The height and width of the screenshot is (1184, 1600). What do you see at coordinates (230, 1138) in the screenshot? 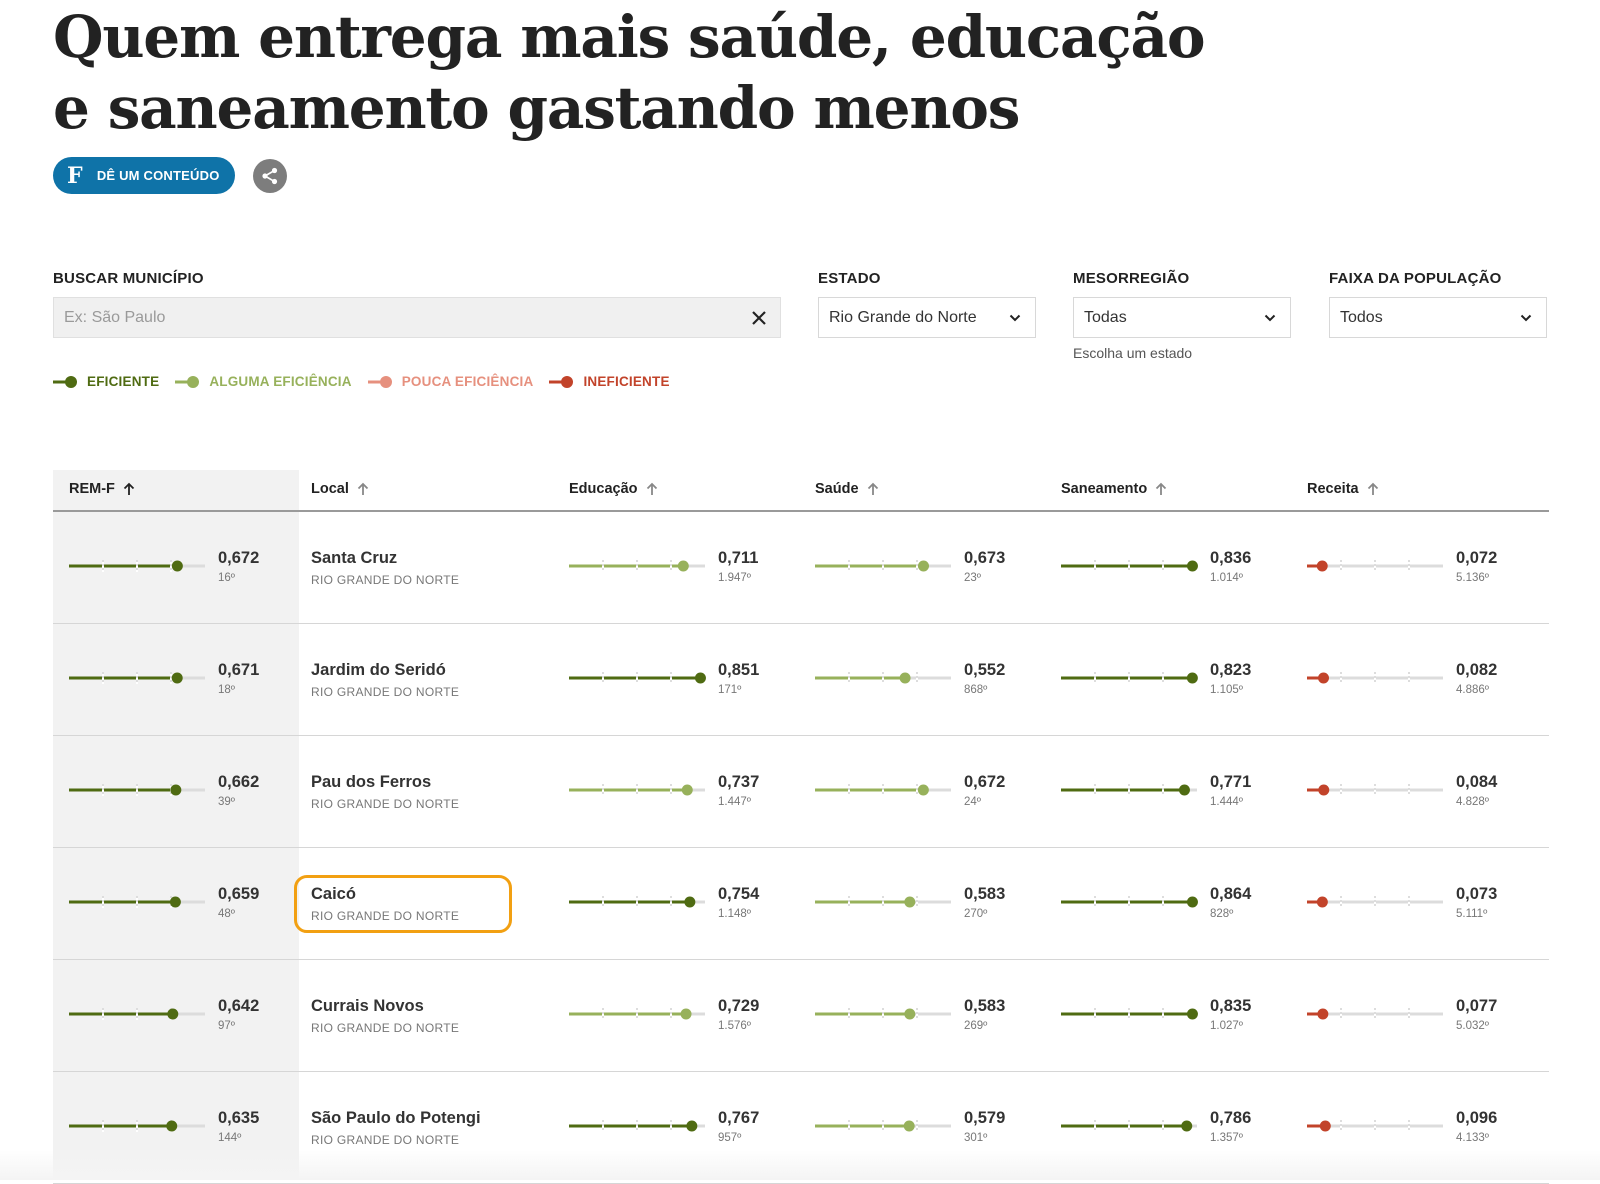
I see `score-rank: 144º` at bounding box center [230, 1138].